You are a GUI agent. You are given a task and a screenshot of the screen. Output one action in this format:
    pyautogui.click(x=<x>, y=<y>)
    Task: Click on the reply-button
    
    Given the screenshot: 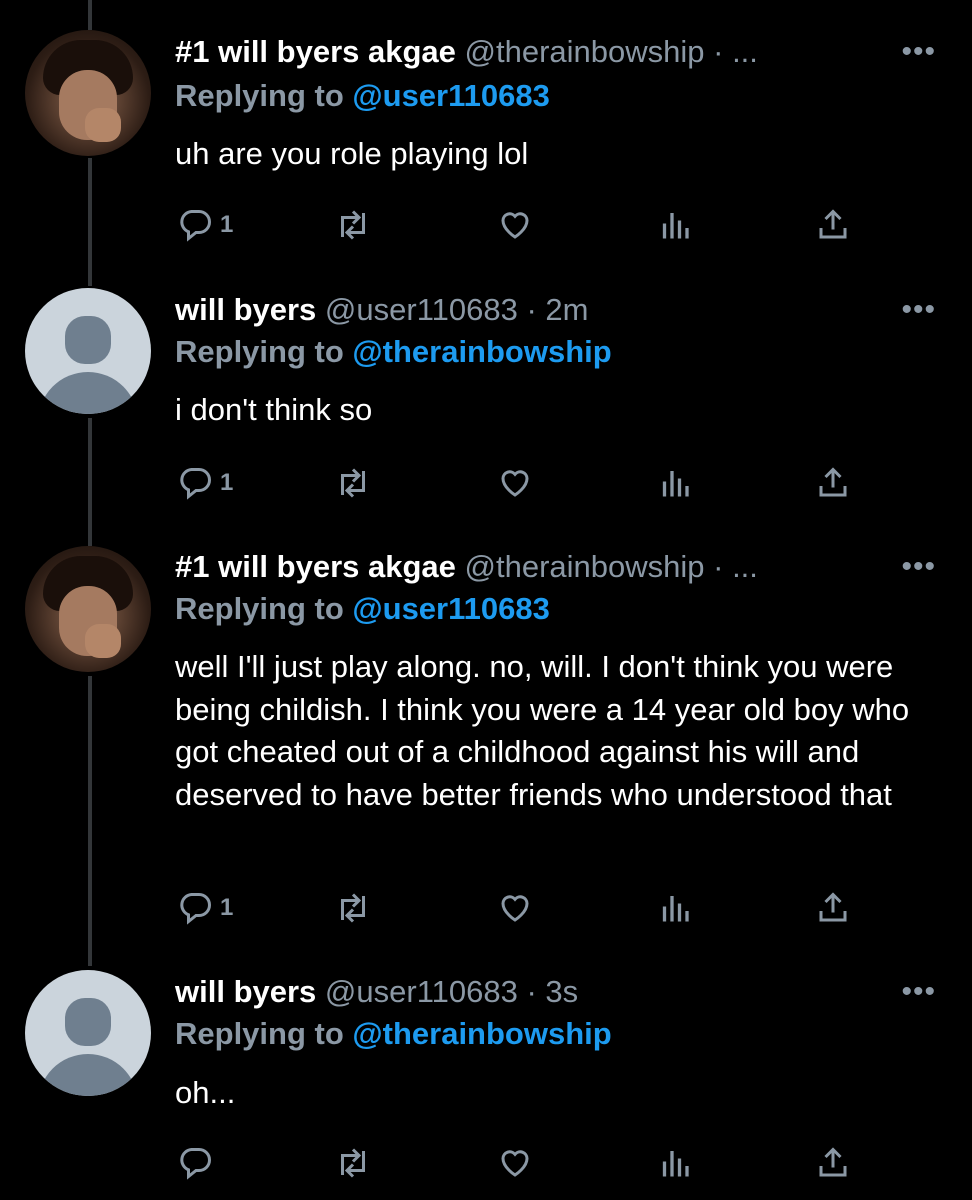 What is the action you would take?
    pyautogui.click(x=199, y=1163)
    